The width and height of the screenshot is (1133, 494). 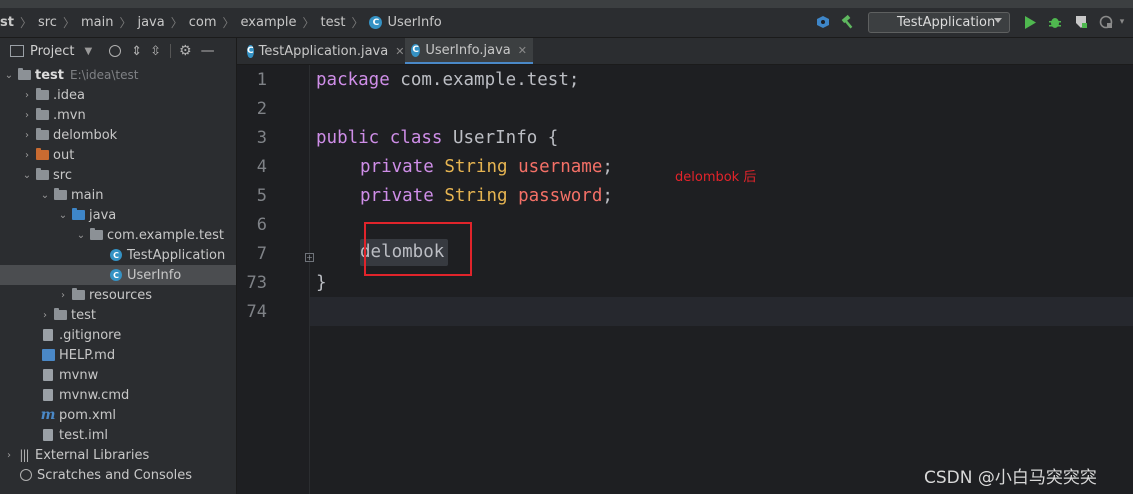 I want to click on run-configuration-select: TestApplication, so click(x=939, y=22).